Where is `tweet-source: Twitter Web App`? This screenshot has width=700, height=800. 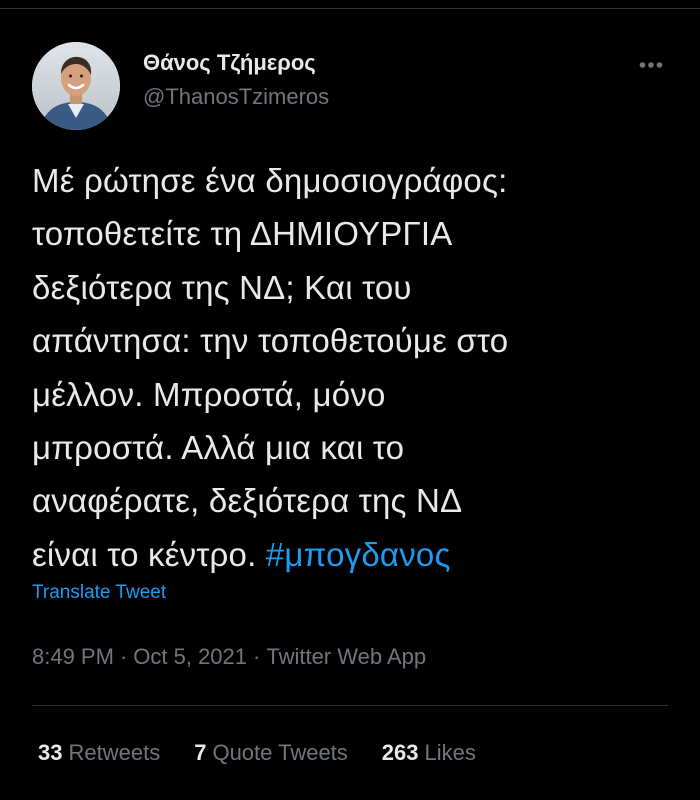 tweet-source: Twitter Web App is located at coordinates (346, 656).